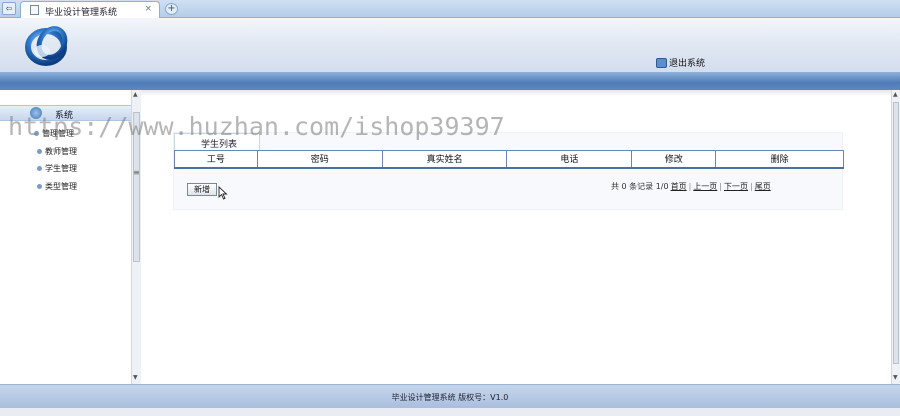 This screenshot has height=416, width=900. I want to click on column-header: 电话, so click(569, 159).